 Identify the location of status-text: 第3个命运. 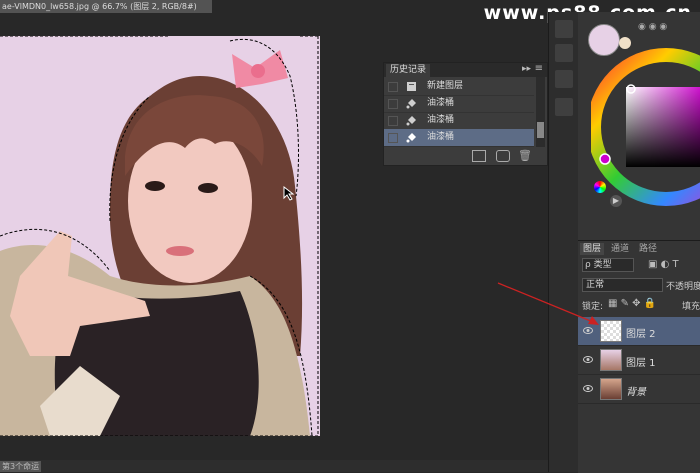
(21, 466).